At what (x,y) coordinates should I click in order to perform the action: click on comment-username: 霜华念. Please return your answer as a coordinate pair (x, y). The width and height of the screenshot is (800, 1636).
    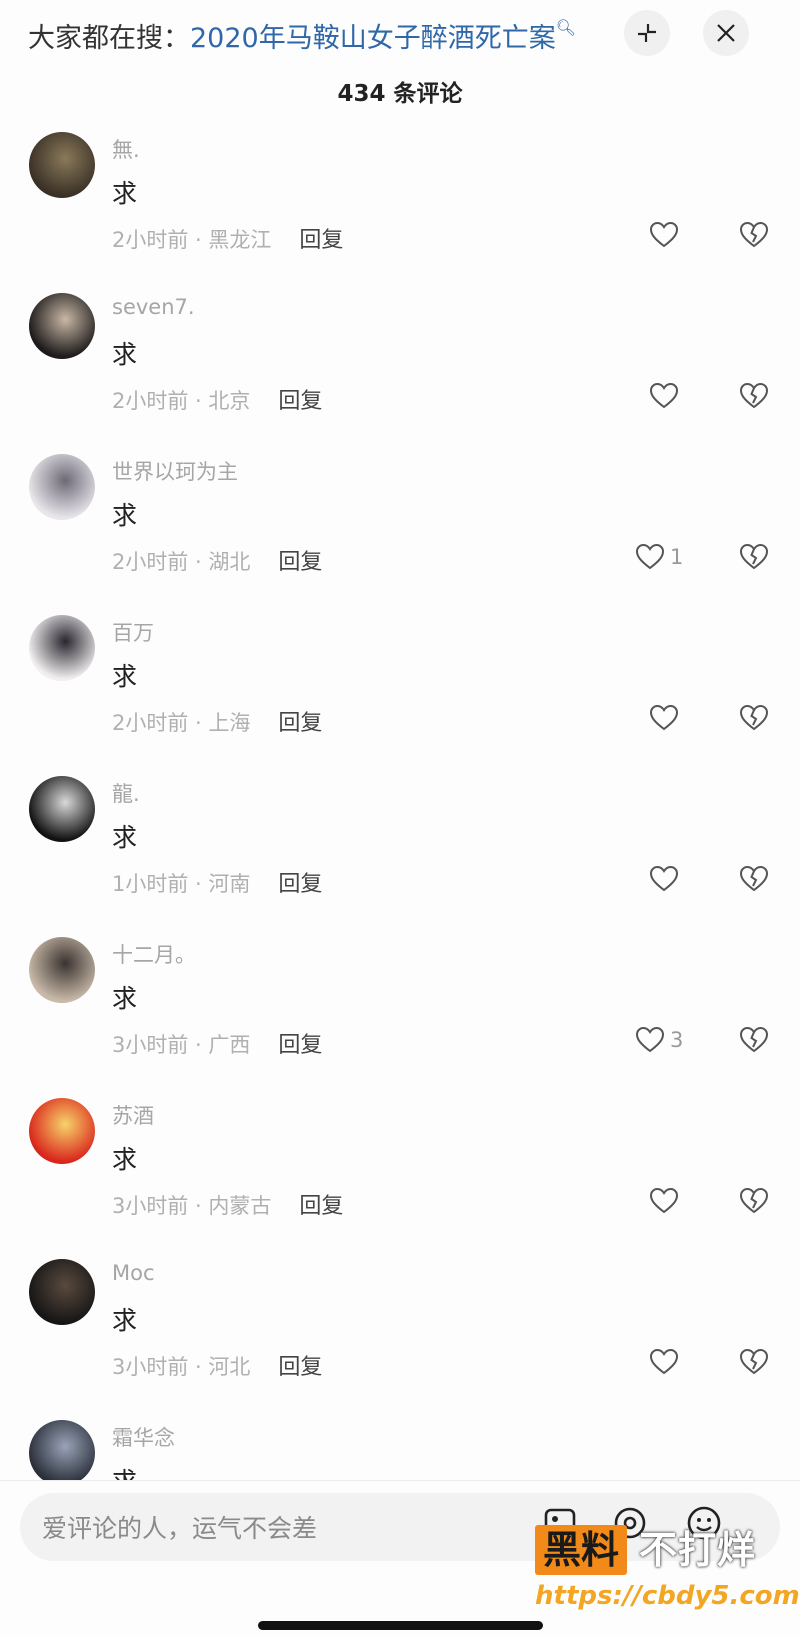
    Looking at the image, I should click on (143, 1437).